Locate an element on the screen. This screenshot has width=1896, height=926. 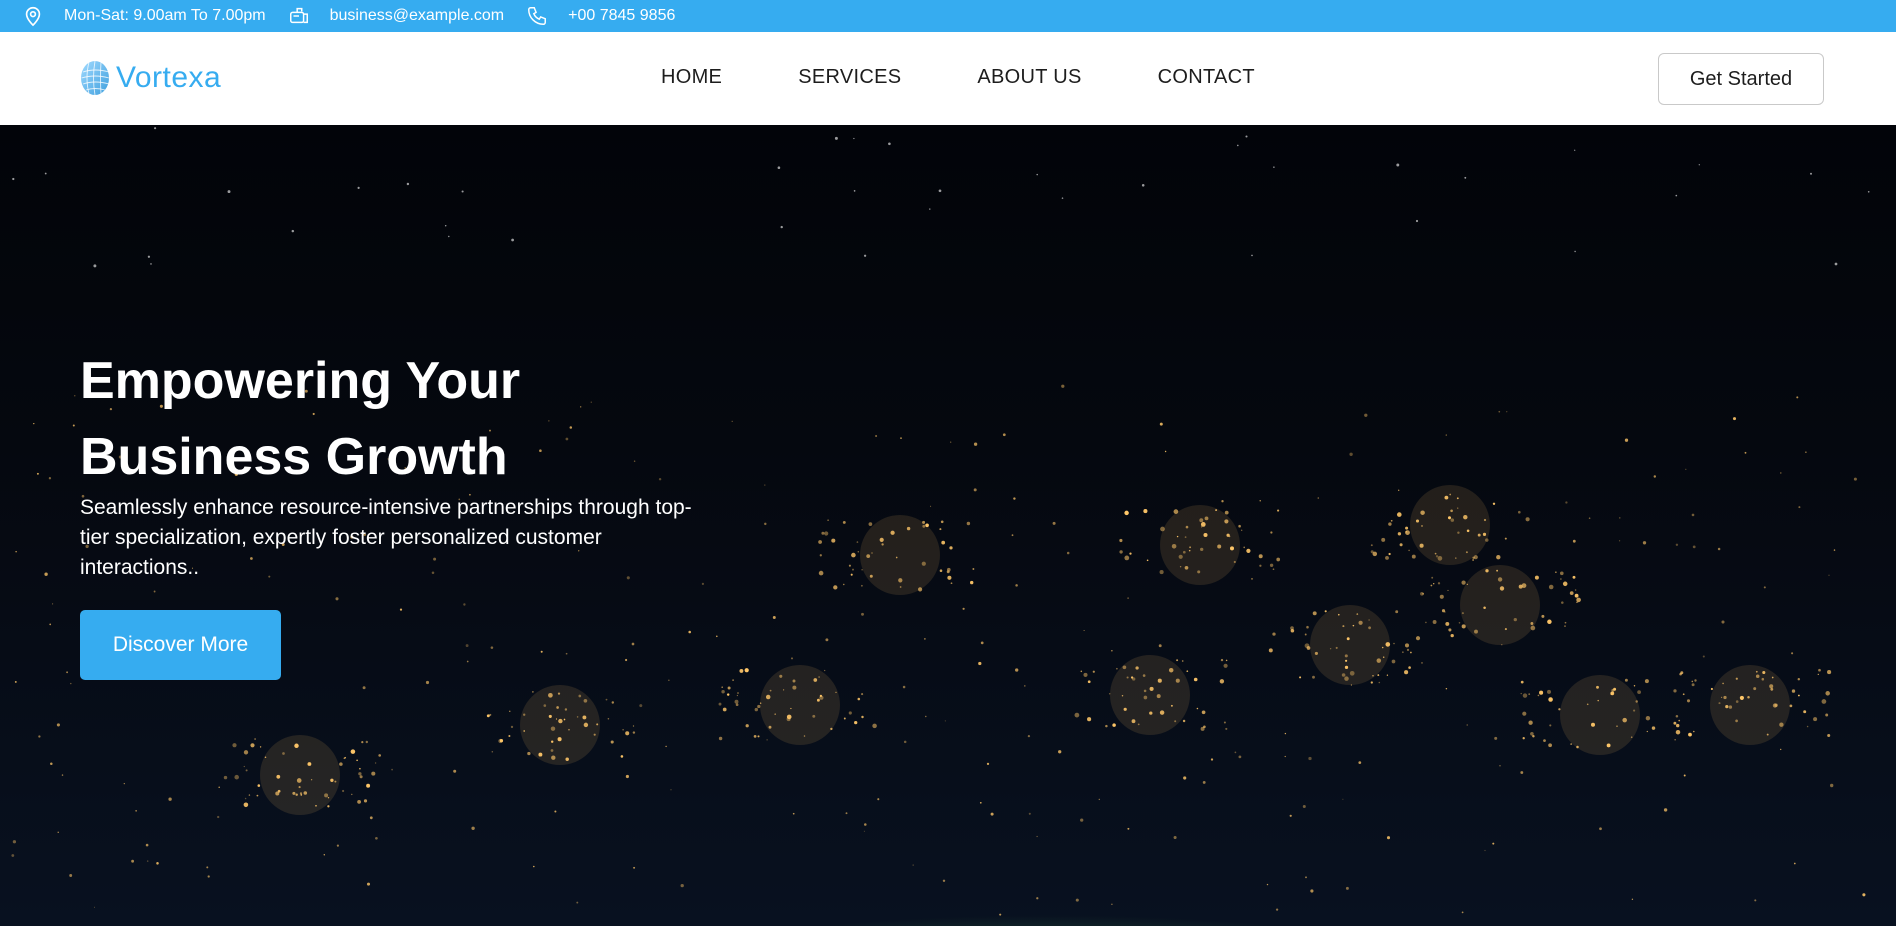
mailbox-icon is located at coordinates (298, 15).